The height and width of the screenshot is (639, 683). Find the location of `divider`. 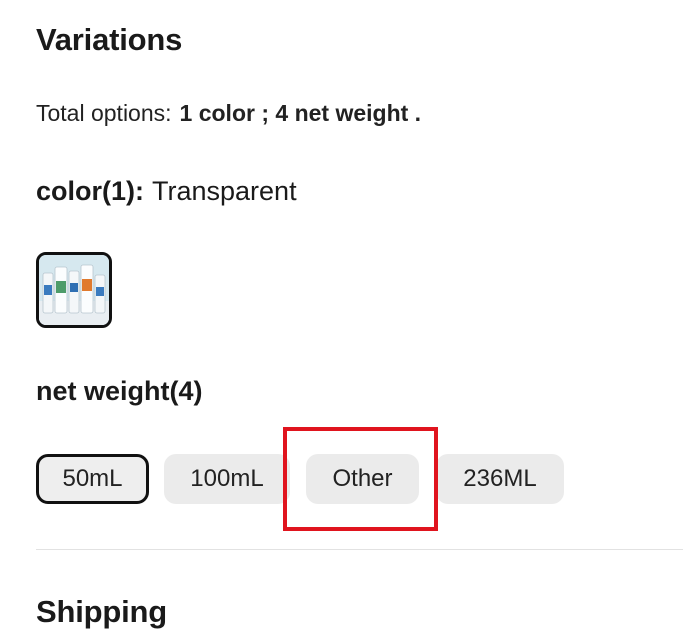

divider is located at coordinates (359, 549).